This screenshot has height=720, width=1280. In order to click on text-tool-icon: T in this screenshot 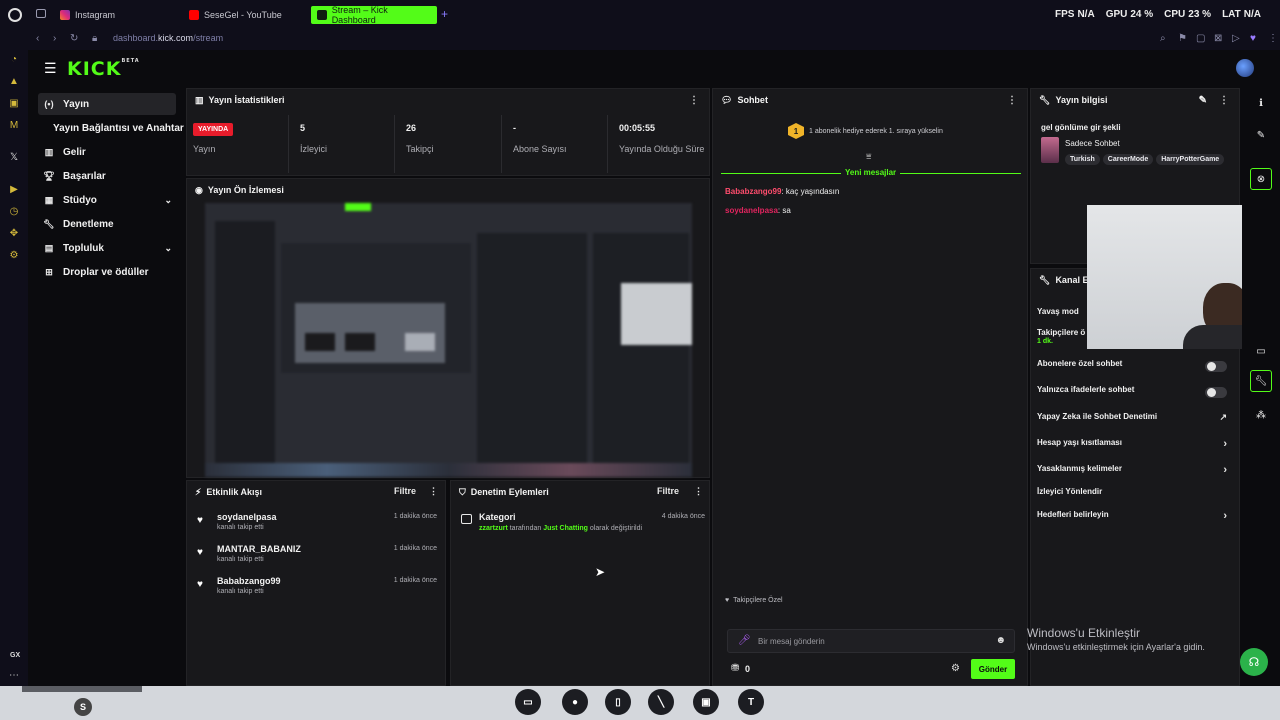, I will do `click(751, 702)`.